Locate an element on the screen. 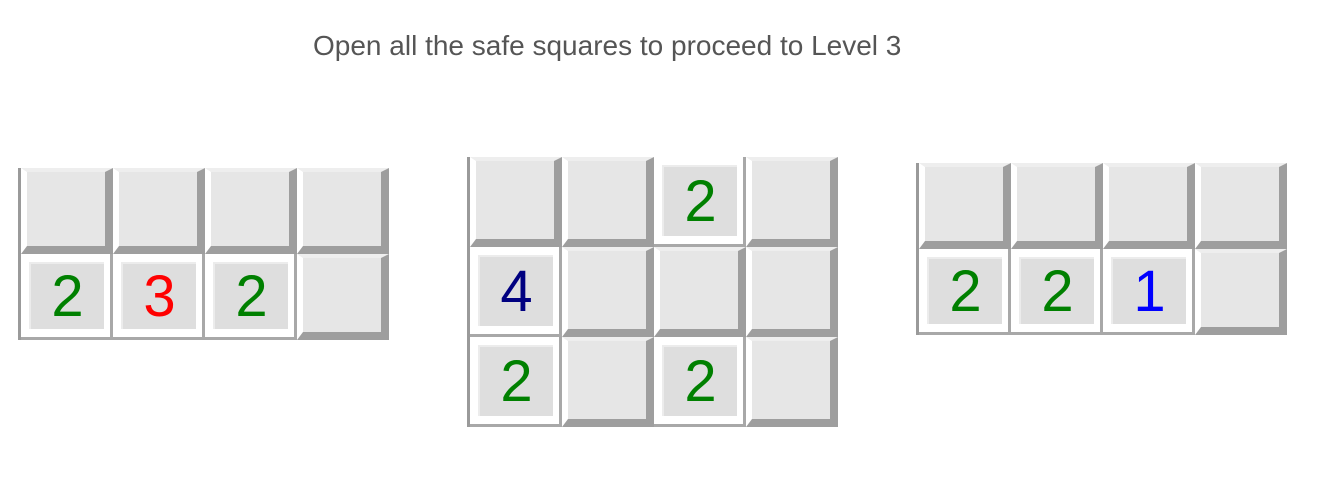 This screenshot has width=1336, height=481. opened-square: 4 is located at coordinates (516, 292).